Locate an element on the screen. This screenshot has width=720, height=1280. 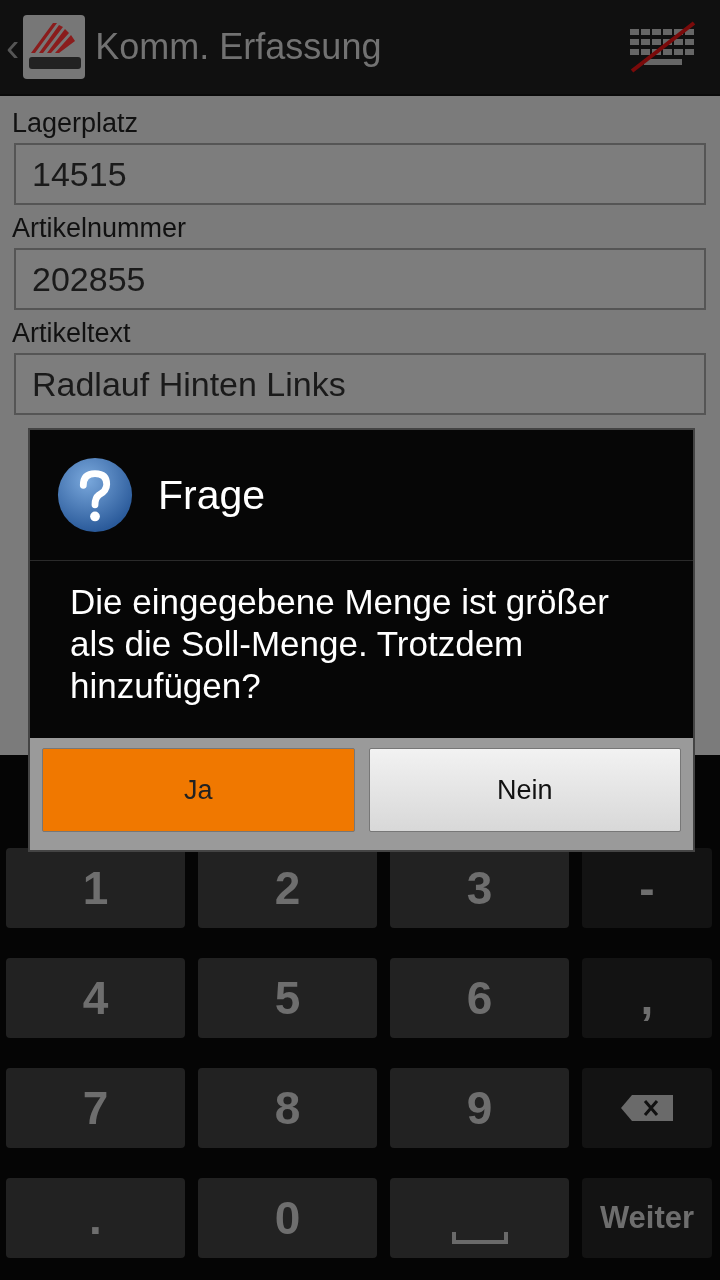
input-field: Radlauf Hinten Links is located at coordinates (360, 384).